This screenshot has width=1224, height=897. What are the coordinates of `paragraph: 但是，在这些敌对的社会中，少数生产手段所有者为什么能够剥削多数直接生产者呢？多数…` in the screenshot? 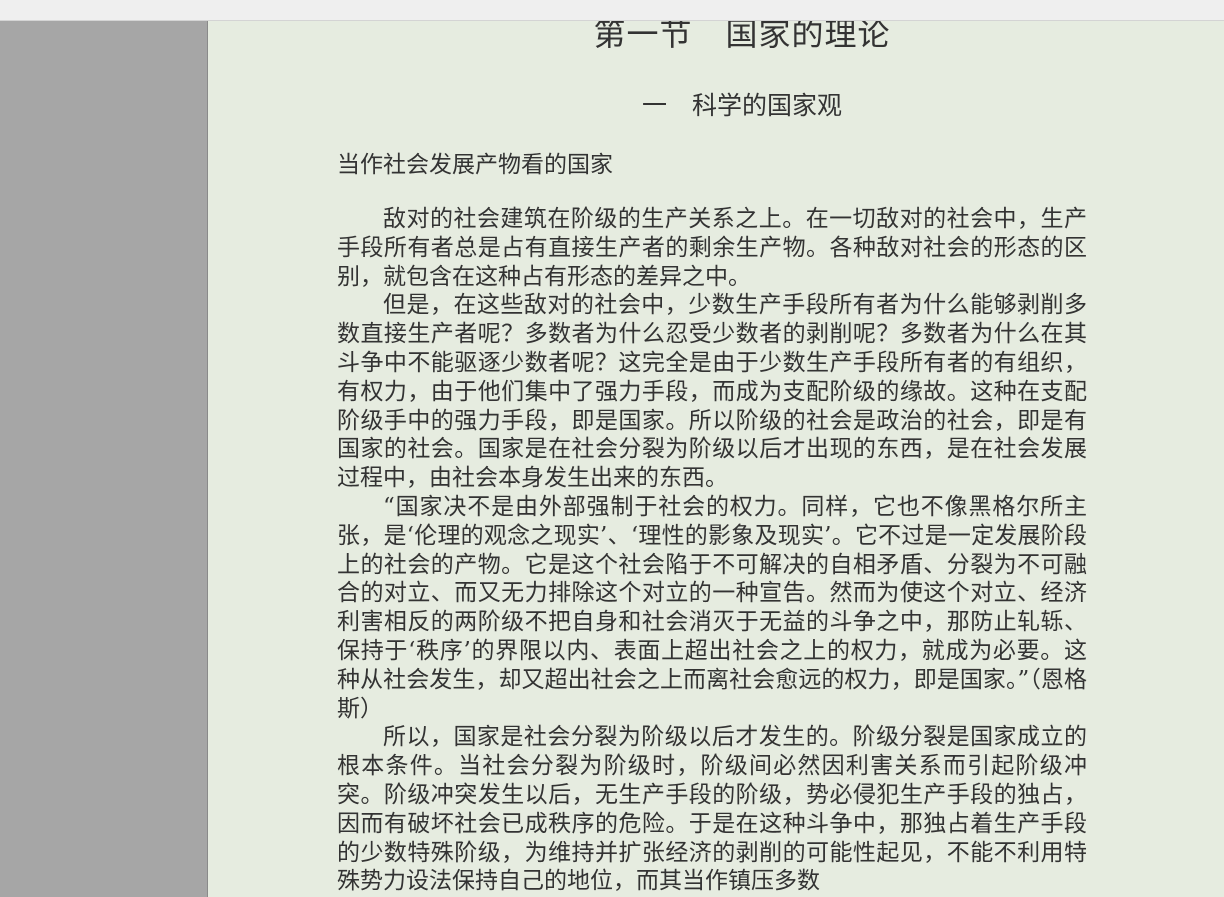 It's located at (712, 392).